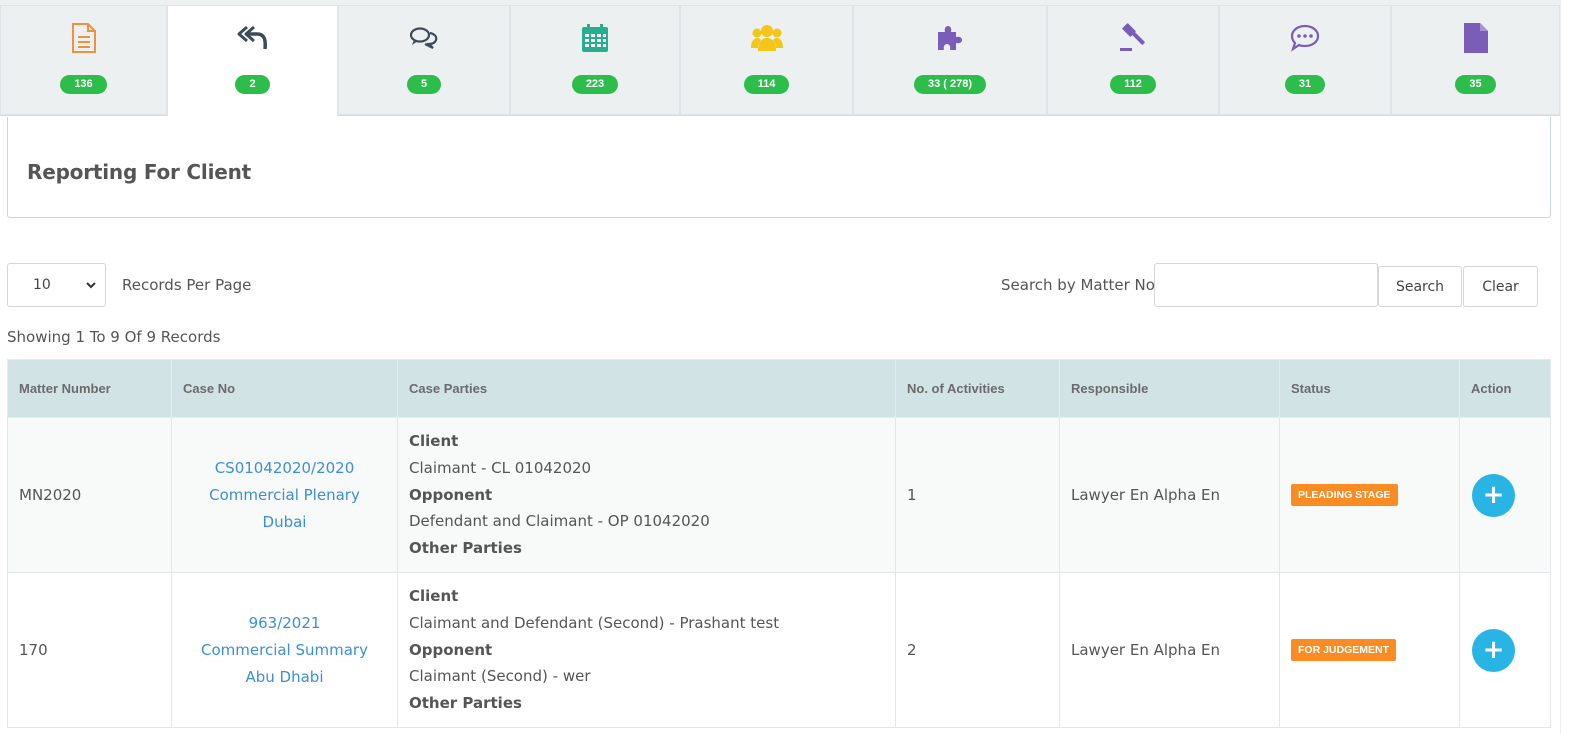 The width and height of the screenshot is (1581, 734). I want to click on count-badge: 112, so click(1133, 84).